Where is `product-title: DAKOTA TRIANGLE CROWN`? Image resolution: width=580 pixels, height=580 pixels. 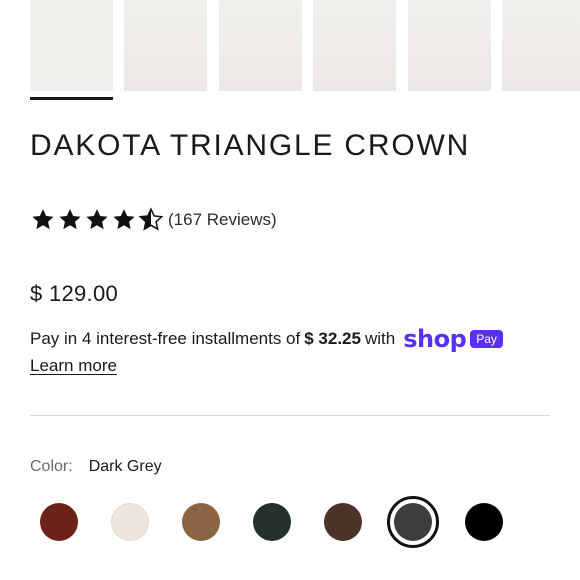 product-title: DAKOTA TRIANGLE CROWN is located at coordinates (250, 145).